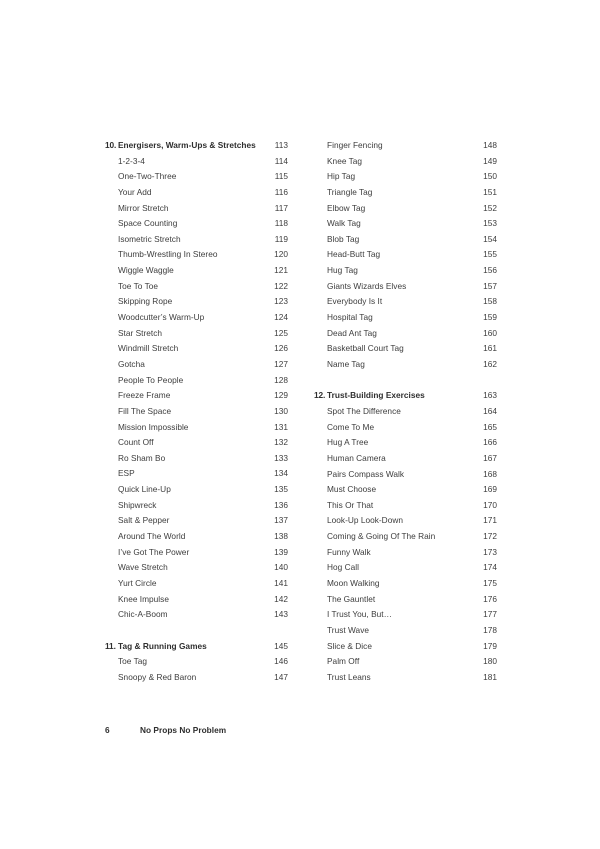 The height and width of the screenshot is (849, 600). What do you see at coordinates (196, 537) in the screenshot?
I see `toc-entry-row: Around The World 138` at bounding box center [196, 537].